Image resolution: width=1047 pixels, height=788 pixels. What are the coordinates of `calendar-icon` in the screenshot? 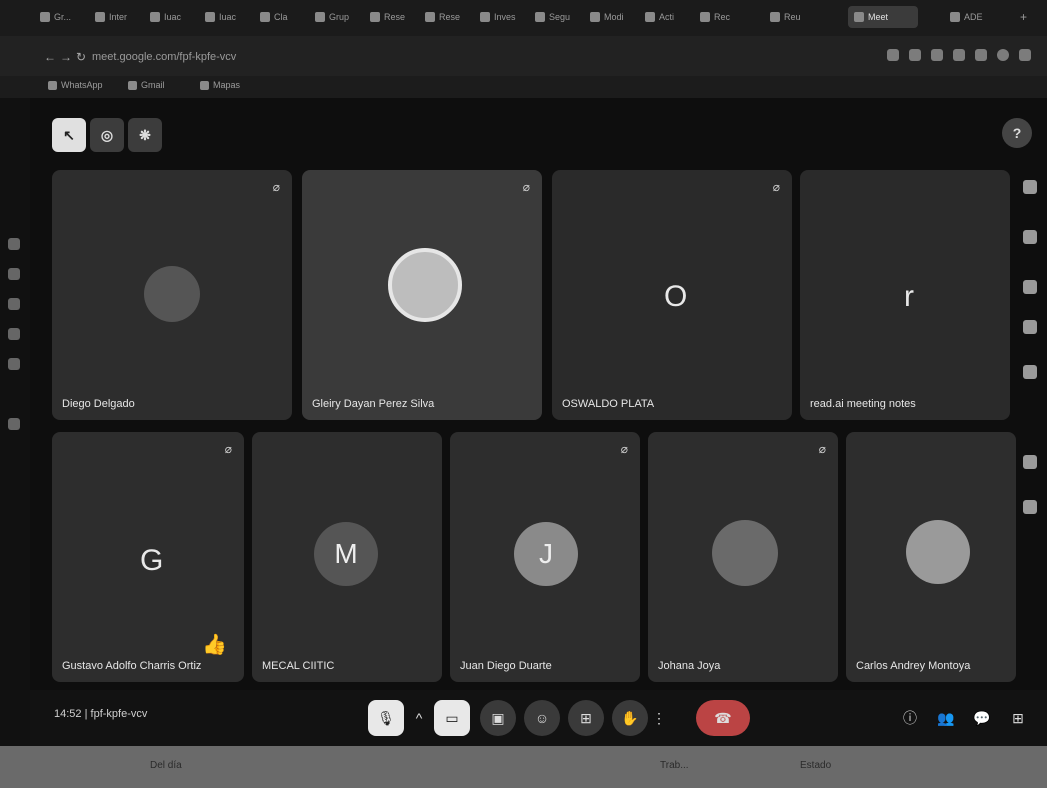 It's located at (1030, 507).